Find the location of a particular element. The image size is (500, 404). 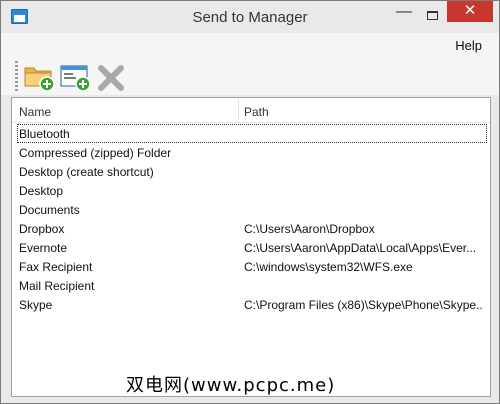

add-folder-button is located at coordinates (39, 76).